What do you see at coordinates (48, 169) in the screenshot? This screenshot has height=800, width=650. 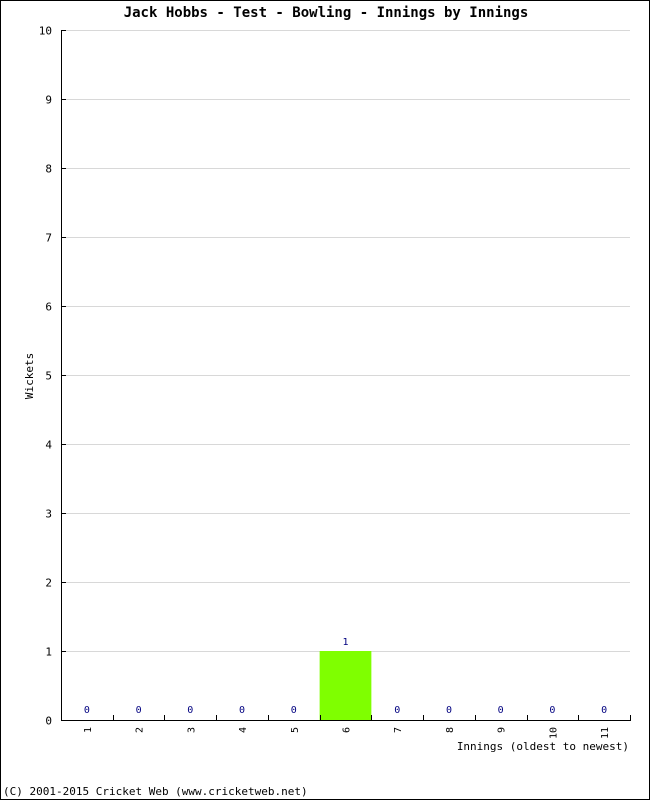 I see `y-tick-label: 8` at bounding box center [48, 169].